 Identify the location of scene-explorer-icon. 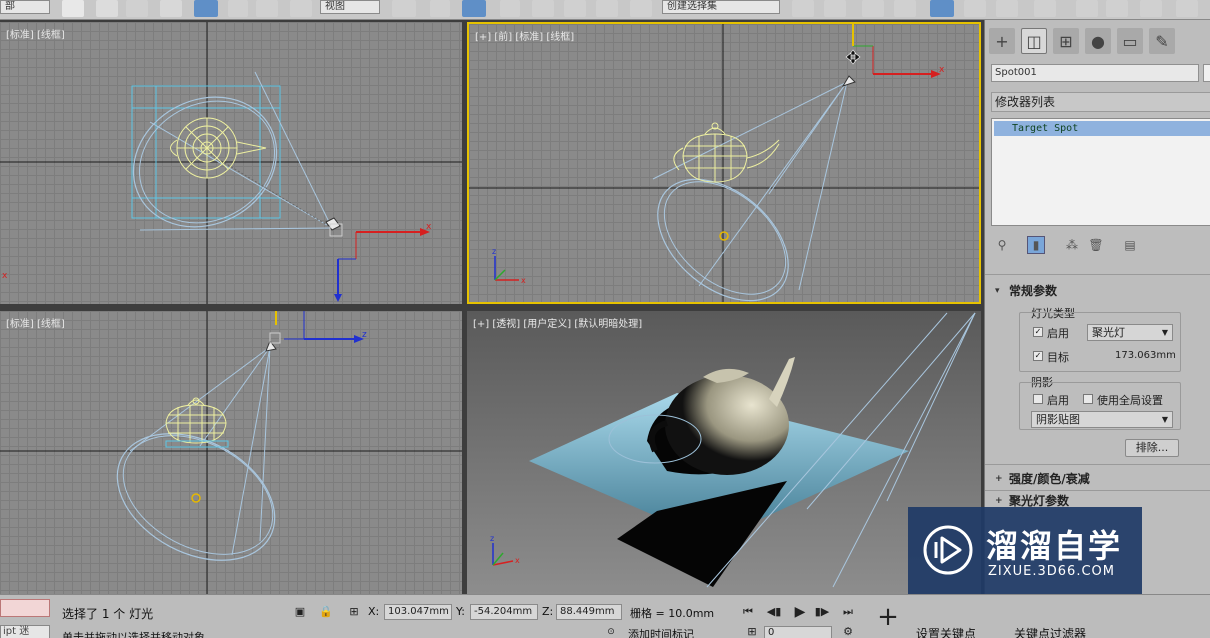
(873, 8).